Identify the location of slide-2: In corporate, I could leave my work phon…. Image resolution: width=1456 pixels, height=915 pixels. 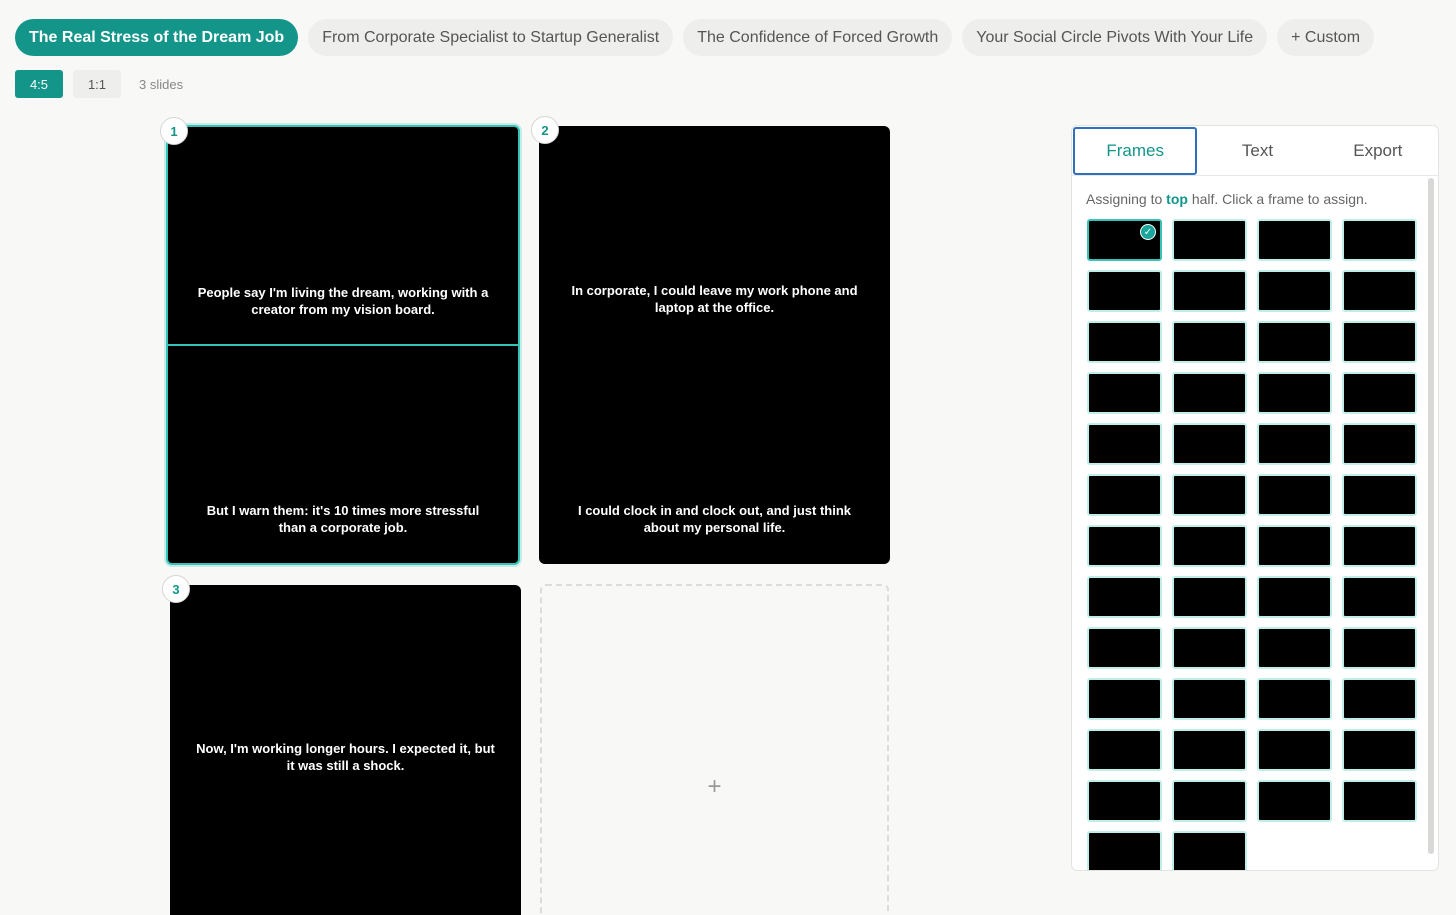
(710, 340).